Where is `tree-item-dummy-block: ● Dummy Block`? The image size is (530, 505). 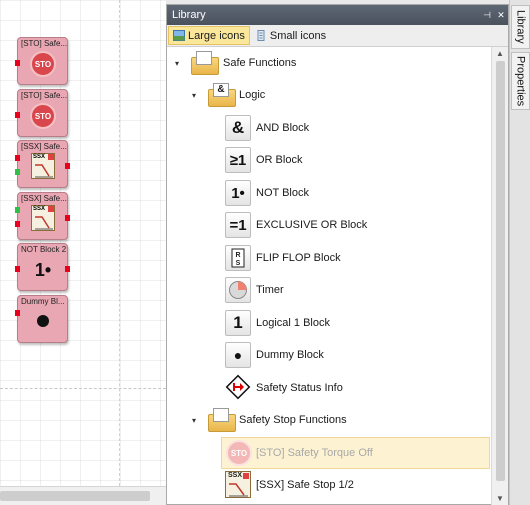 tree-item-dummy-block: ● Dummy Block is located at coordinates (328, 355).